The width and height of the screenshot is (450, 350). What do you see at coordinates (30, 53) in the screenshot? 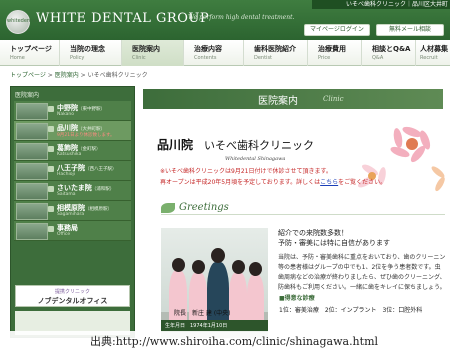
I see `nav-item-home: トップページ Home` at bounding box center [30, 53].